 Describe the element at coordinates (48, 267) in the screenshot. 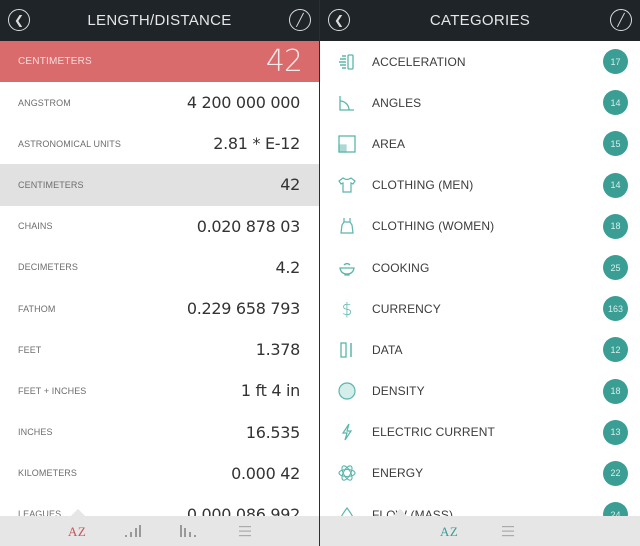

I see `unit-name: DECIMETERS` at that location.